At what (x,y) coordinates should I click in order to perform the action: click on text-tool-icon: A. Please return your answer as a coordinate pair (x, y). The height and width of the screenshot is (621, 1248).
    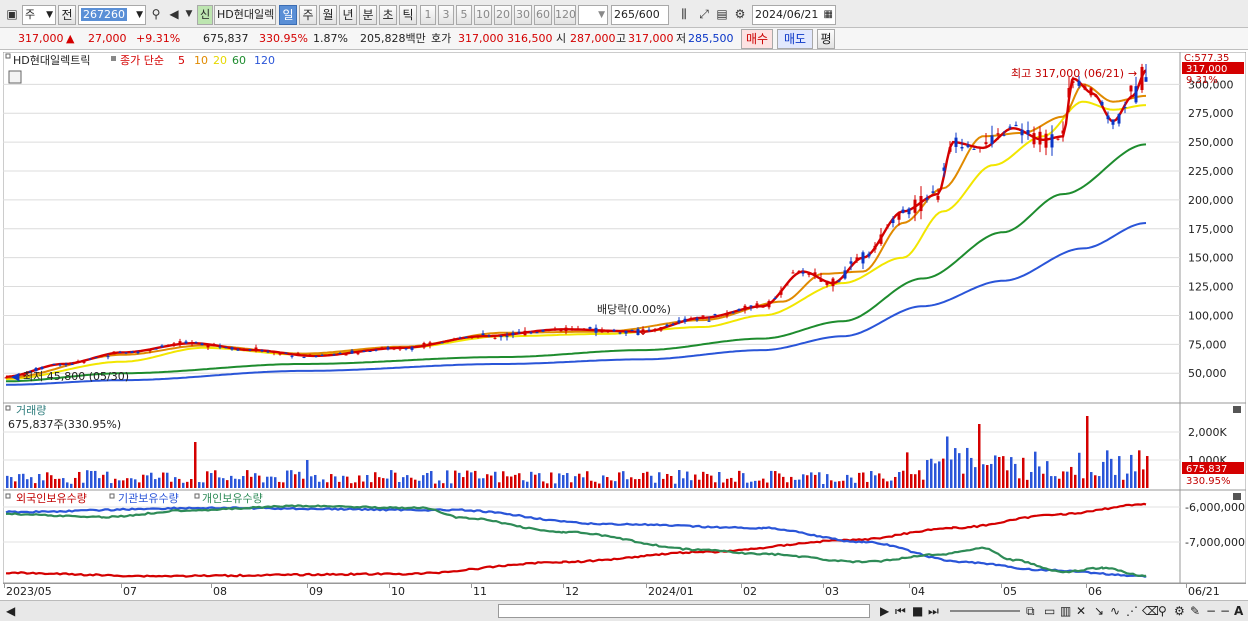
    Looking at the image, I should click on (1238, 611).